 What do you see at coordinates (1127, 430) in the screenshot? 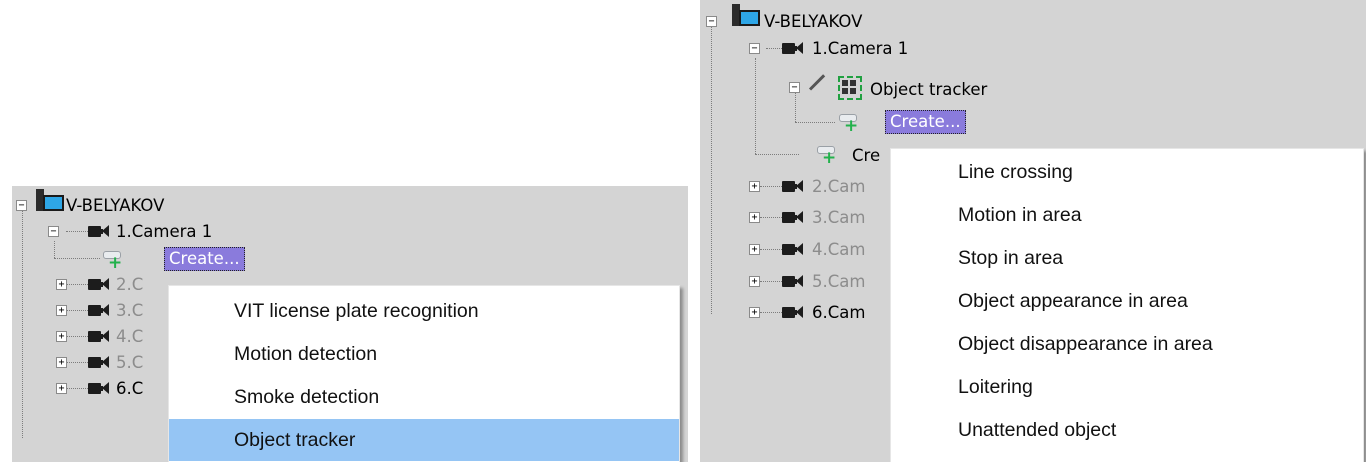
I see `menu-item-unattended-object: Unattended object` at bounding box center [1127, 430].